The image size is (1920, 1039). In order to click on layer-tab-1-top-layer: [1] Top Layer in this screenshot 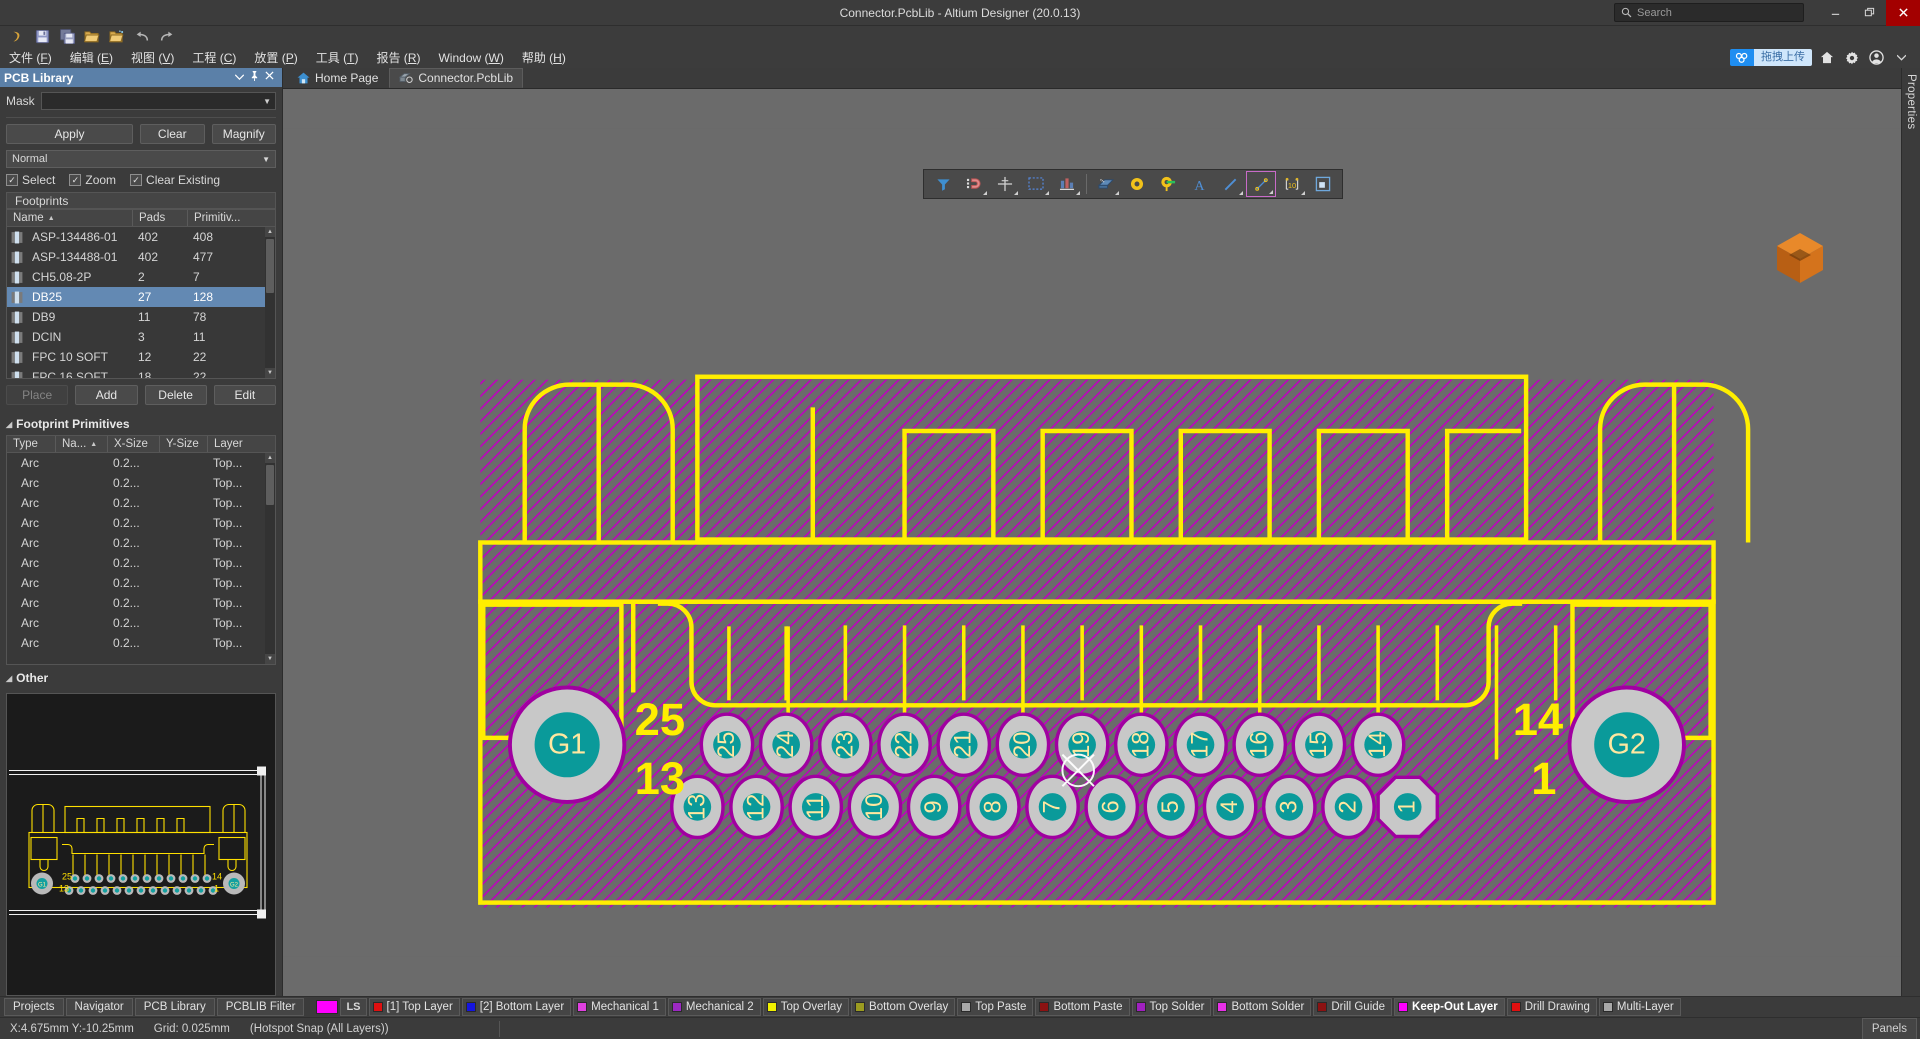, I will do `click(414, 1007)`.